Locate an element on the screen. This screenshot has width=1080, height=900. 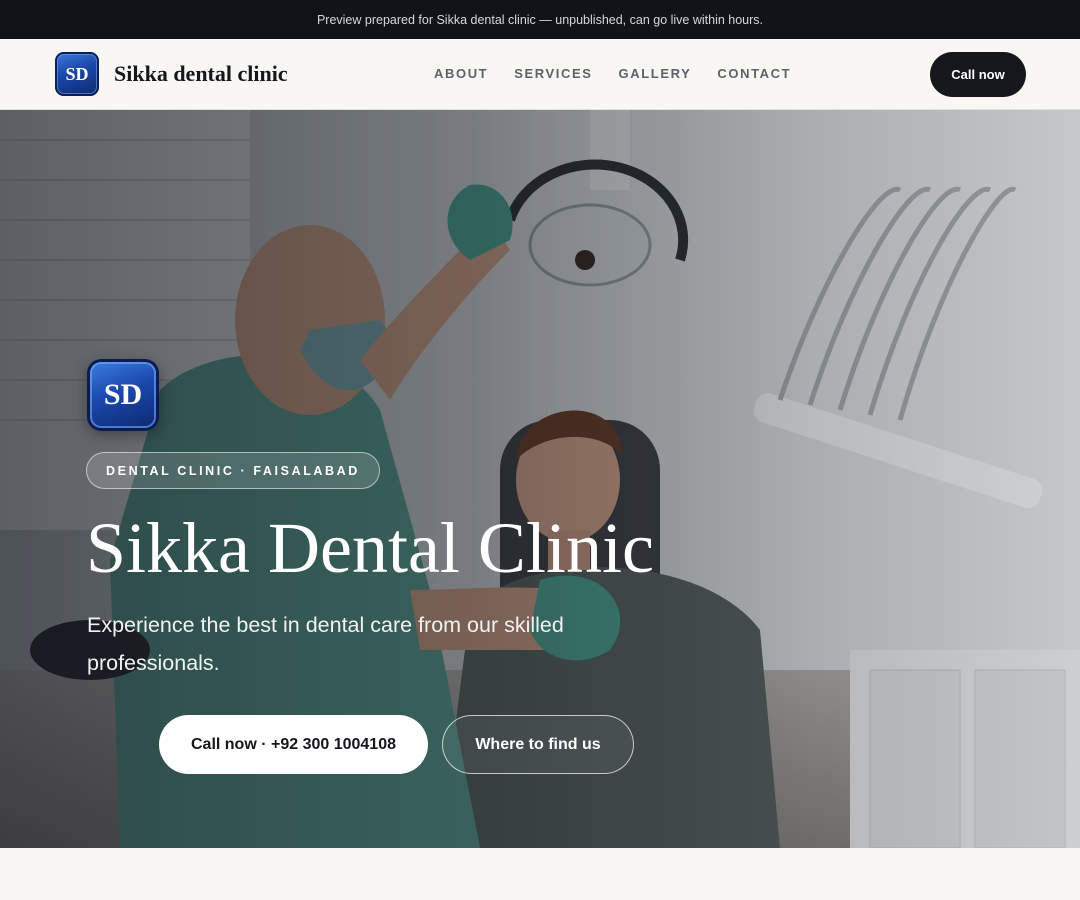
hero-title: Sikka Dental Clinic is located at coordinates (370, 548).